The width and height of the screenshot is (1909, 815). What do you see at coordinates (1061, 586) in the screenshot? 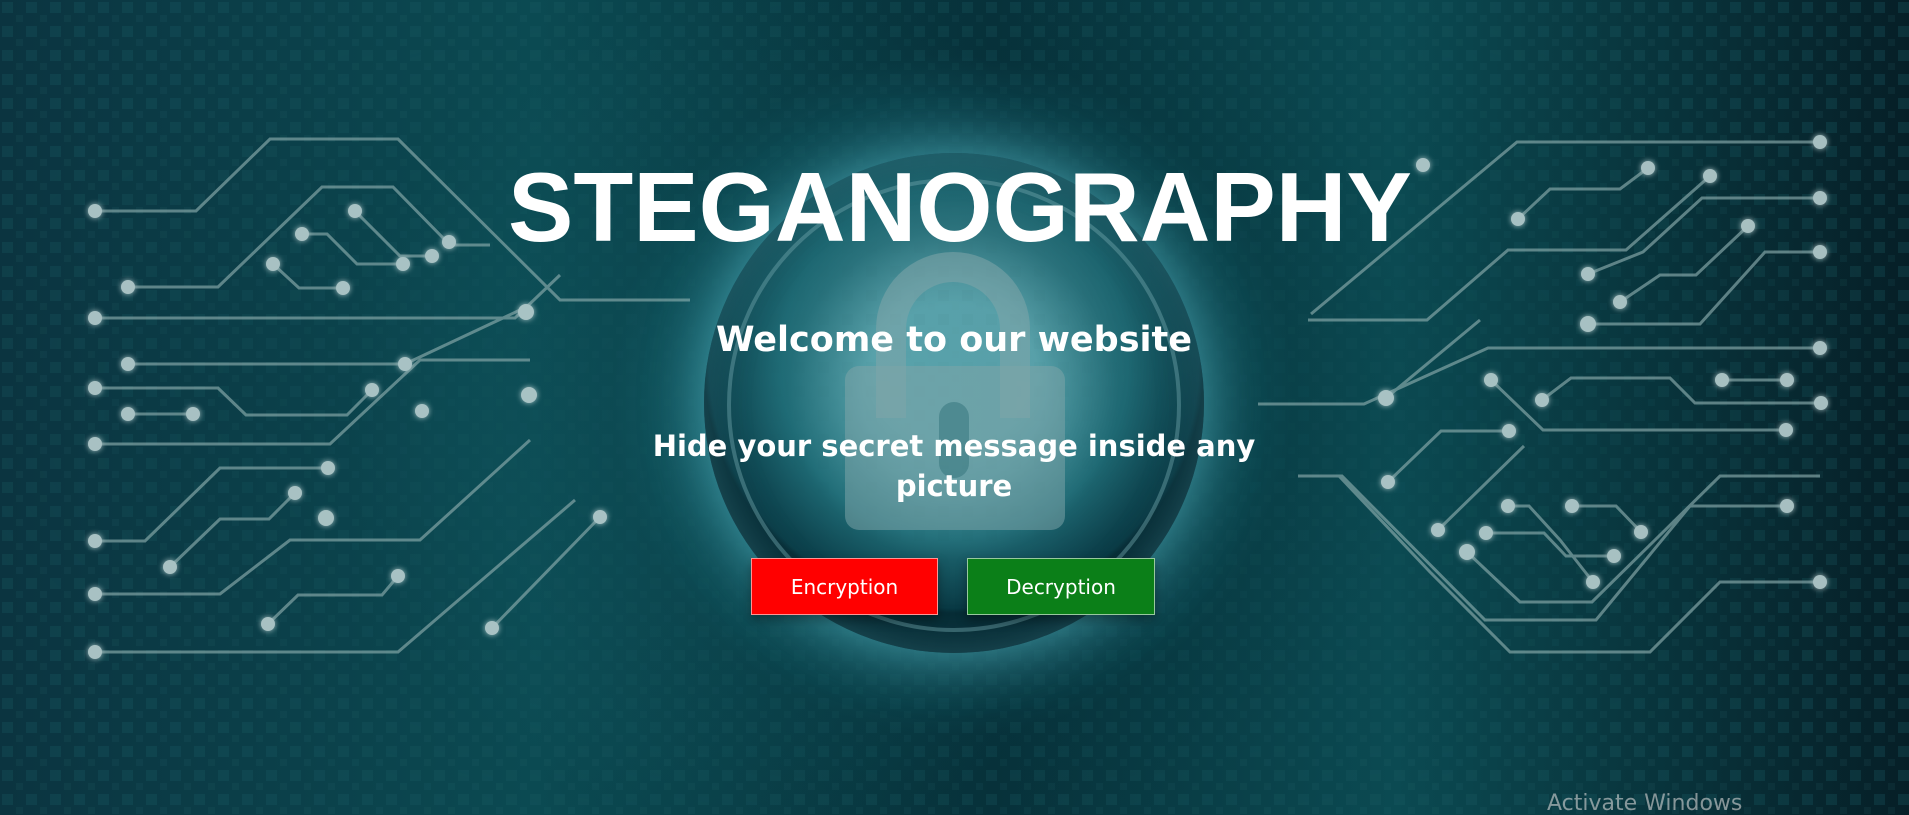
I see `decryption-button: Decryption` at bounding box center [1061, 586].